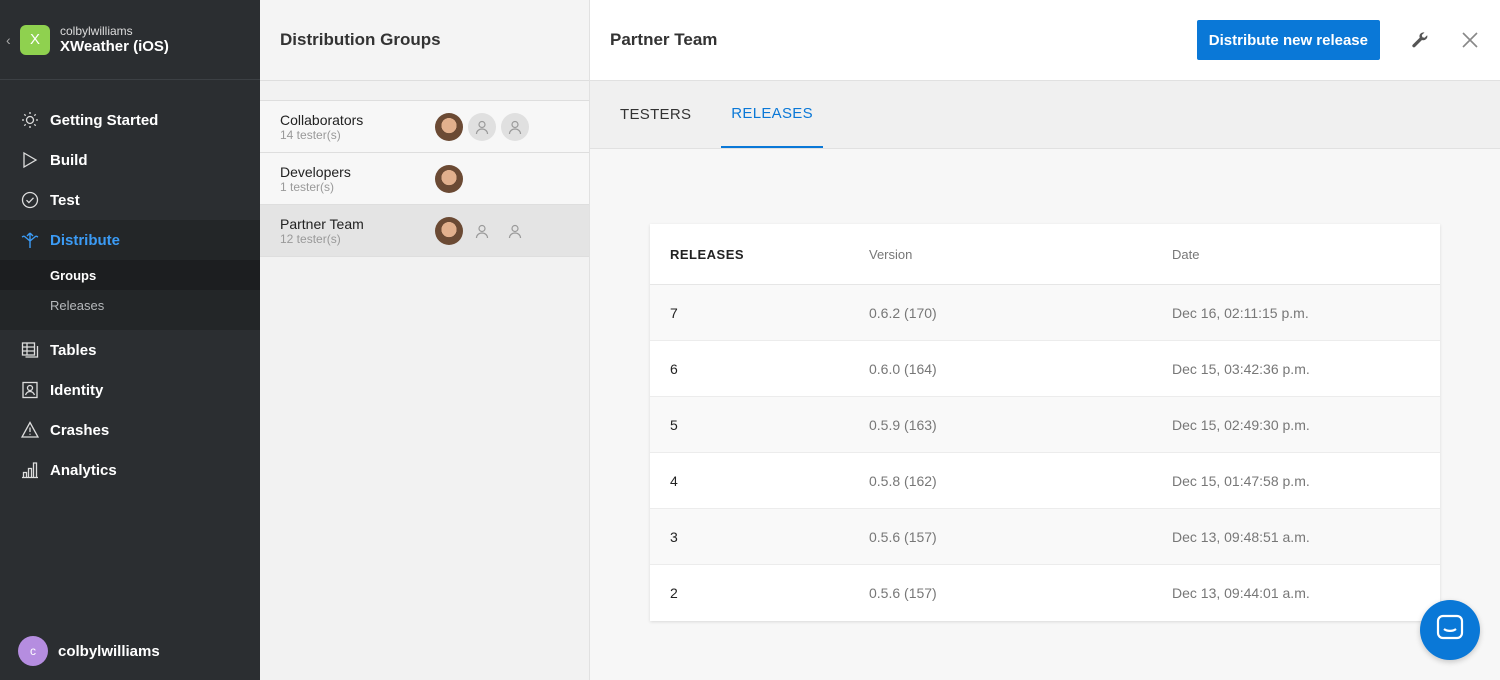  What do you see at coordinates (30, 470) in the screenshot?
I see `bar-chart-icon` at bounding box center [30, 470].